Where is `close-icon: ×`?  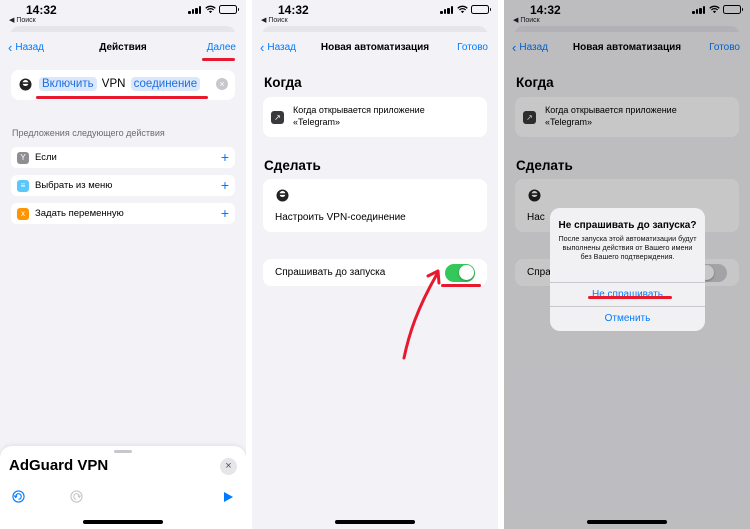 close-icon: × is located at coordinates (228, 466).